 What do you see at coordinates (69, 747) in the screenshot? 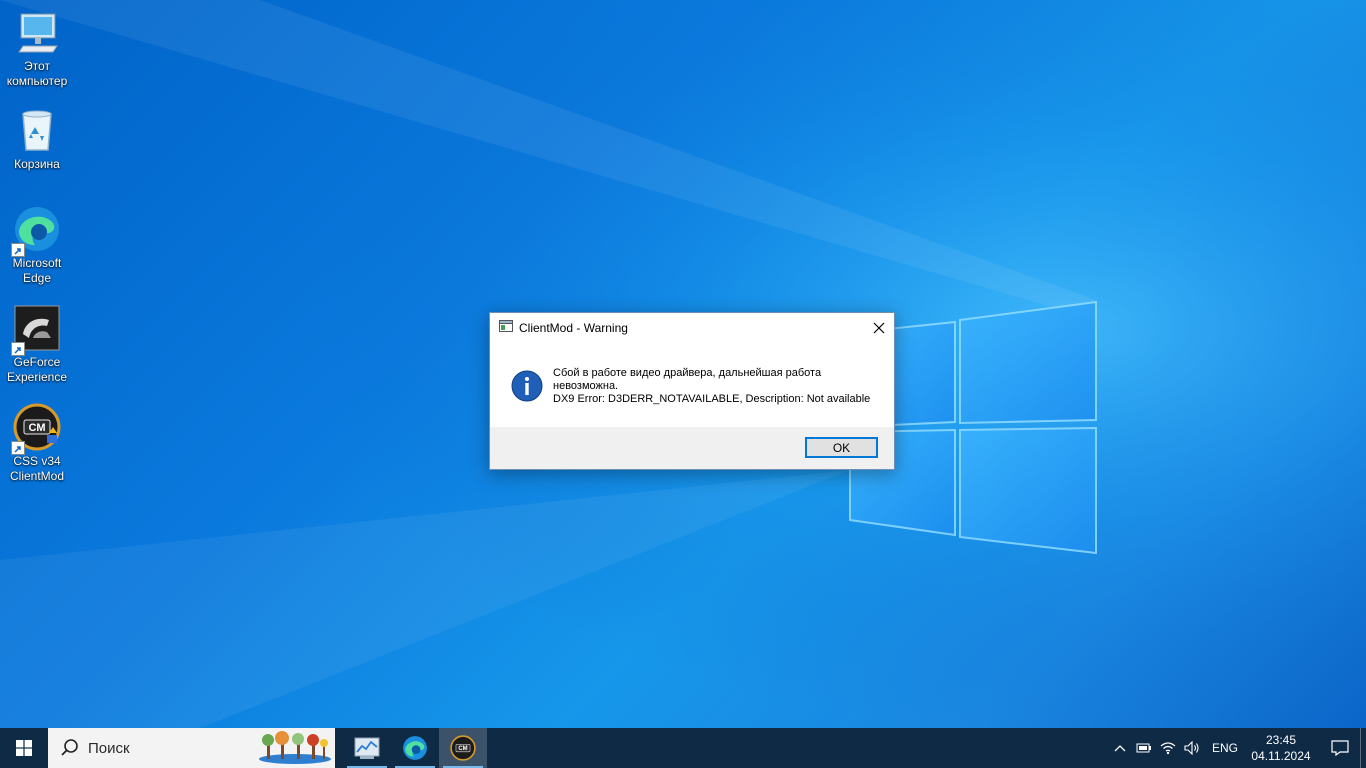
I see `search-icon` at bounding box center [69, 747].